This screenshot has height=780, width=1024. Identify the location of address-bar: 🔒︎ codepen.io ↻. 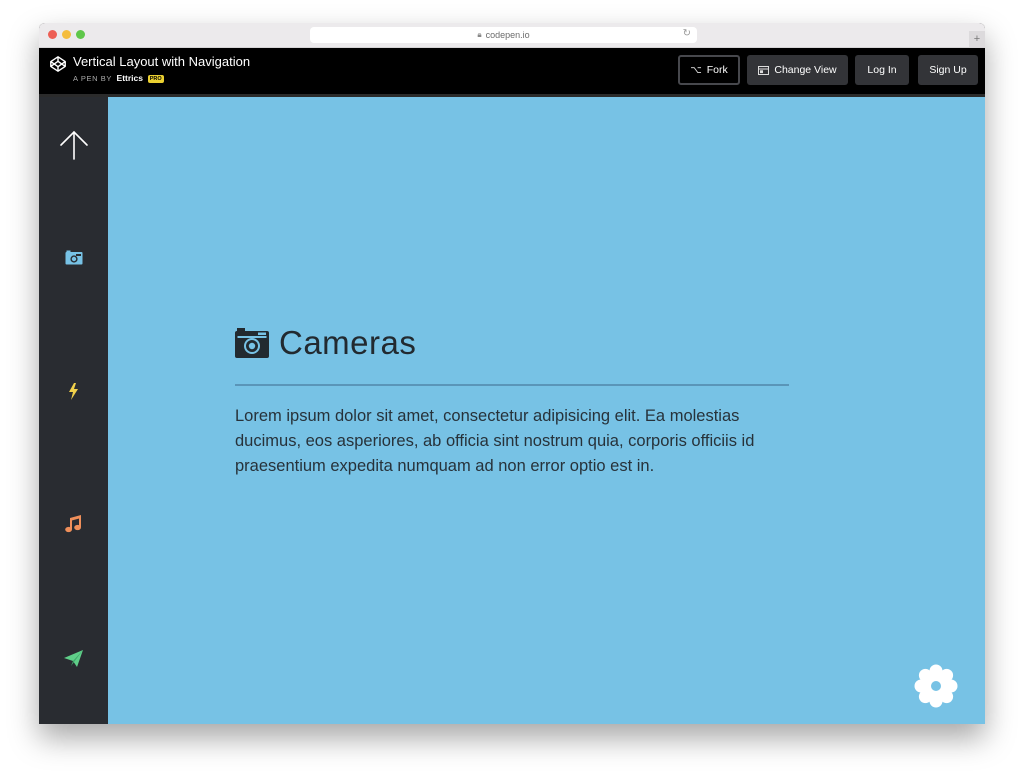
(503, 35).